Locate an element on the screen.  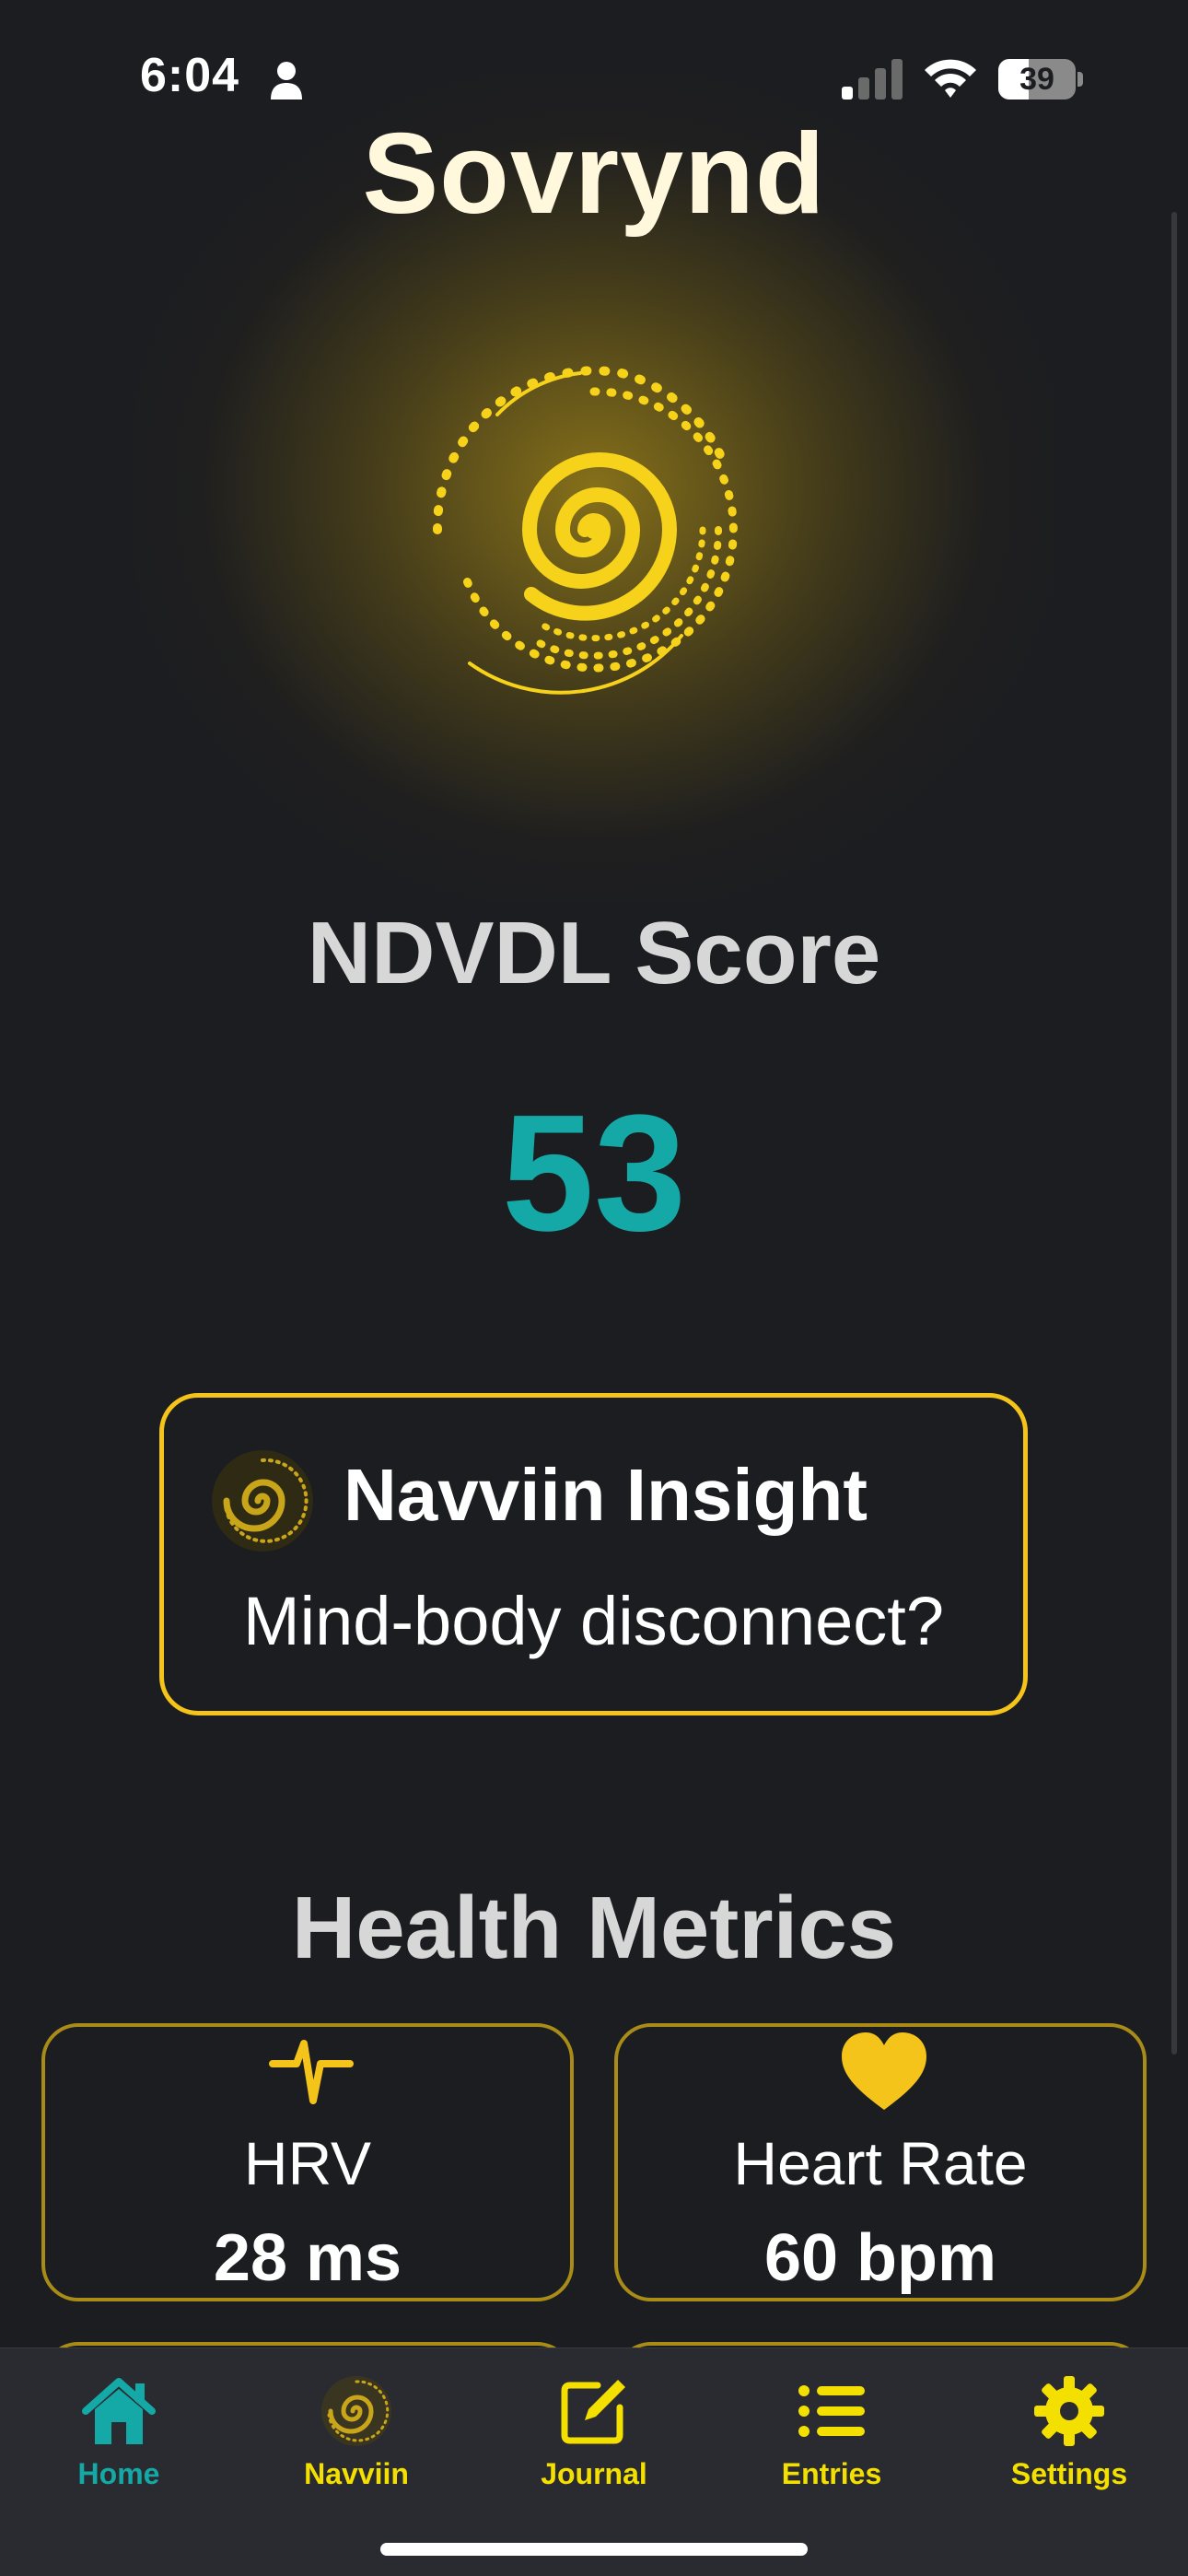
pulse-icon is located at coordinates (311, 2072).